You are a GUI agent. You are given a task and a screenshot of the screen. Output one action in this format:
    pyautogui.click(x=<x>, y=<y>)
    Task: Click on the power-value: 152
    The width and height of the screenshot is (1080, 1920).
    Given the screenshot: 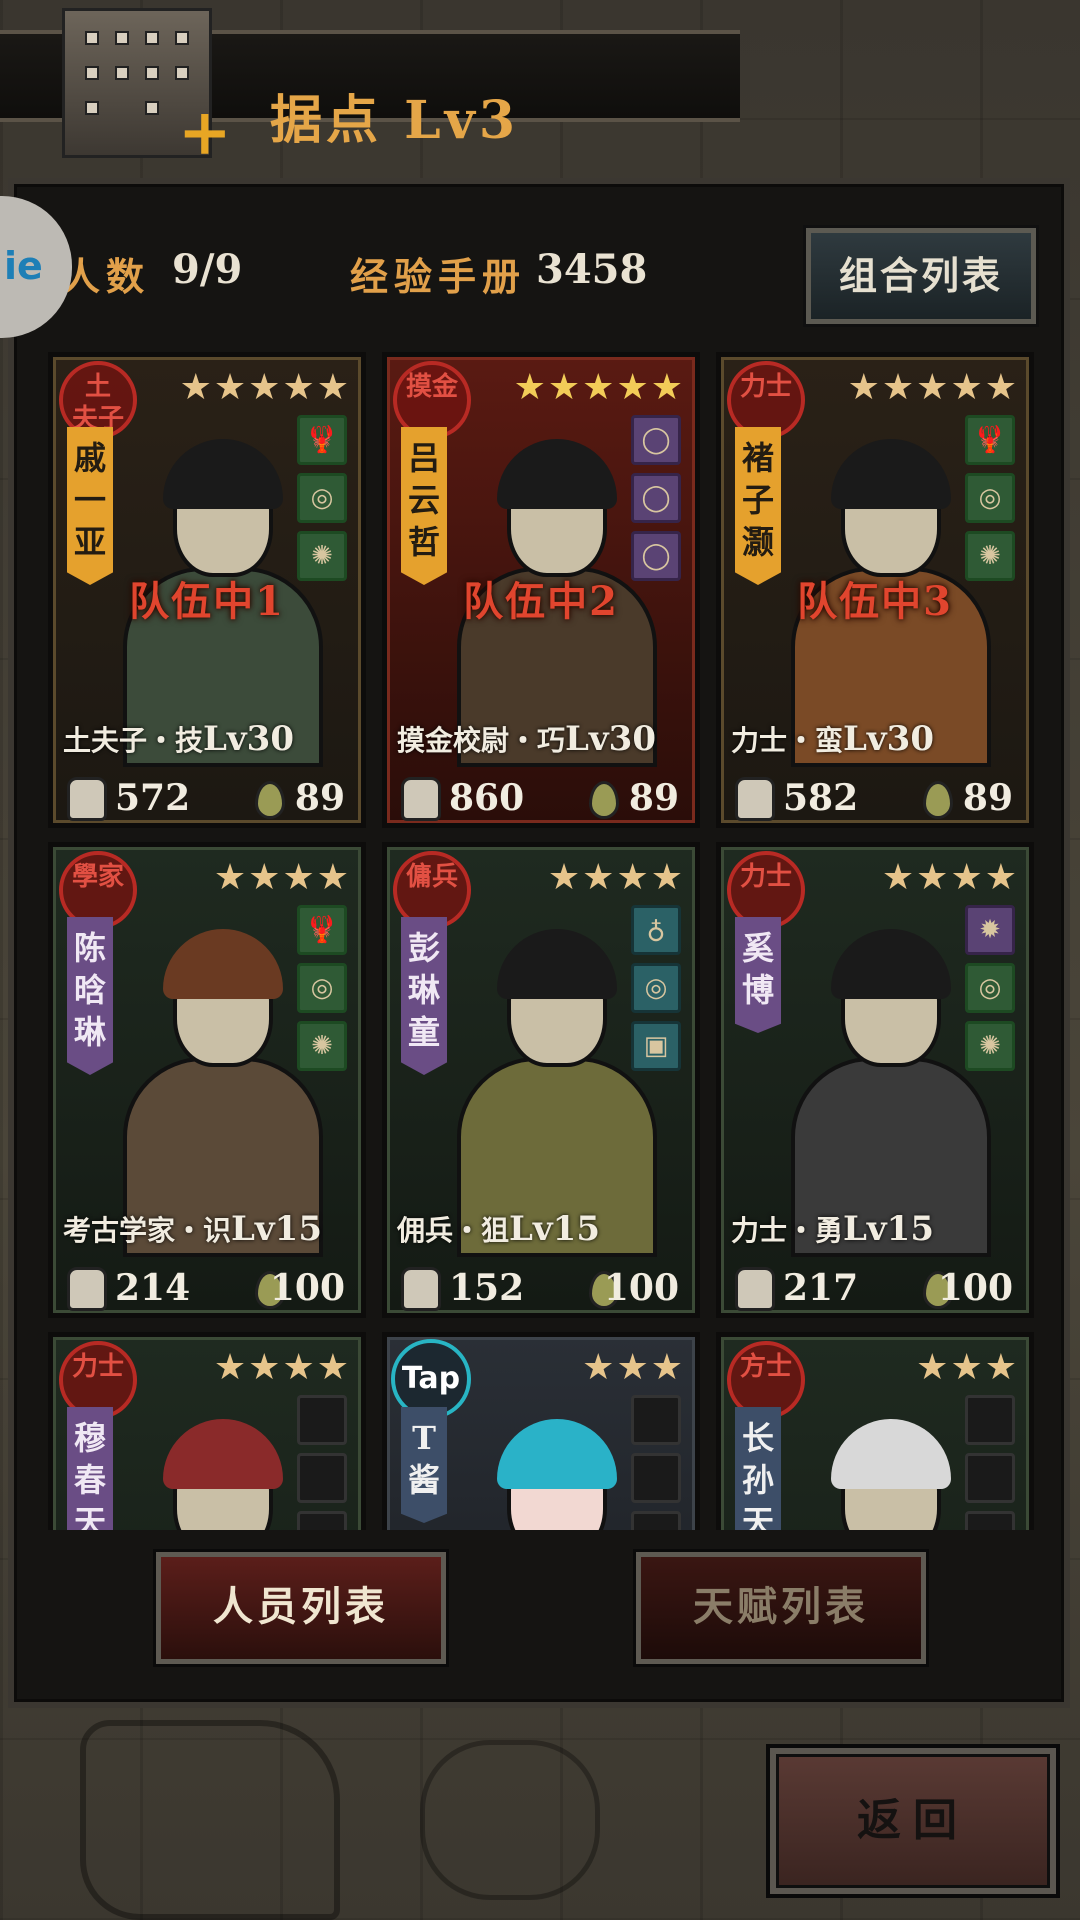 What is the action you would take?
    pyautogui.click(x=487, y=1288)
    